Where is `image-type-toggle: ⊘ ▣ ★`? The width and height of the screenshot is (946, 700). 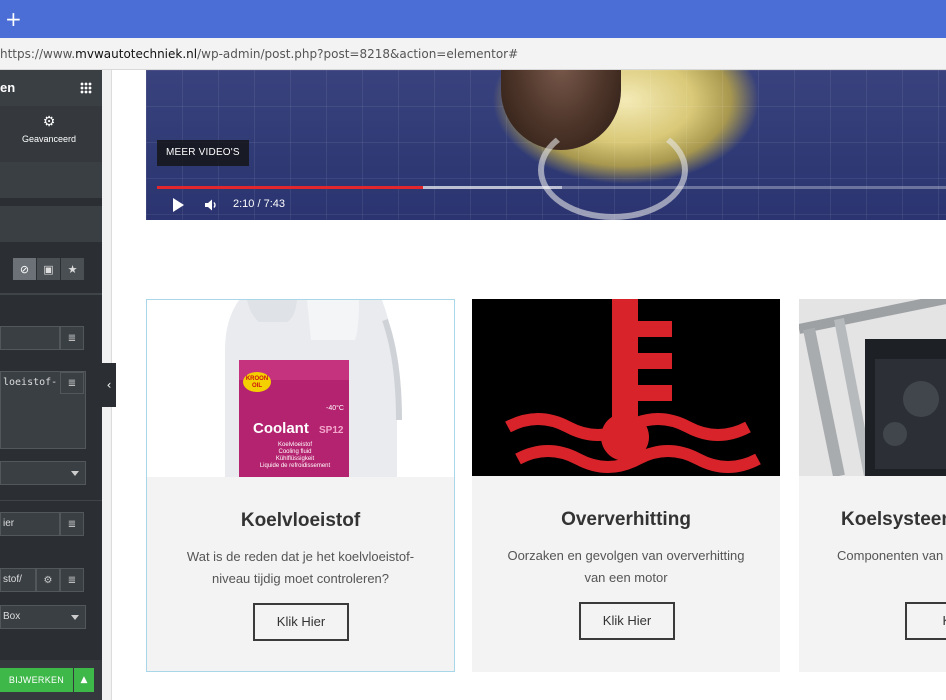 image-type-toggle: ⊘ ▣ ★ is located at coordinates (49, 269).